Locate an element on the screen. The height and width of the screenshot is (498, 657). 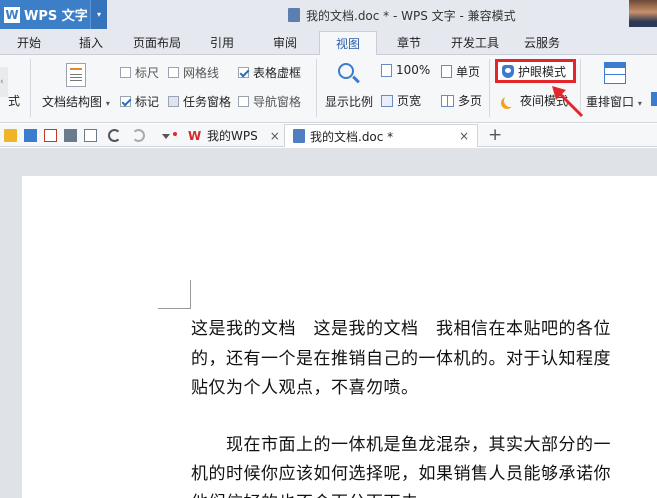
tab-view: 视图 is located at coordinates (348, 43).